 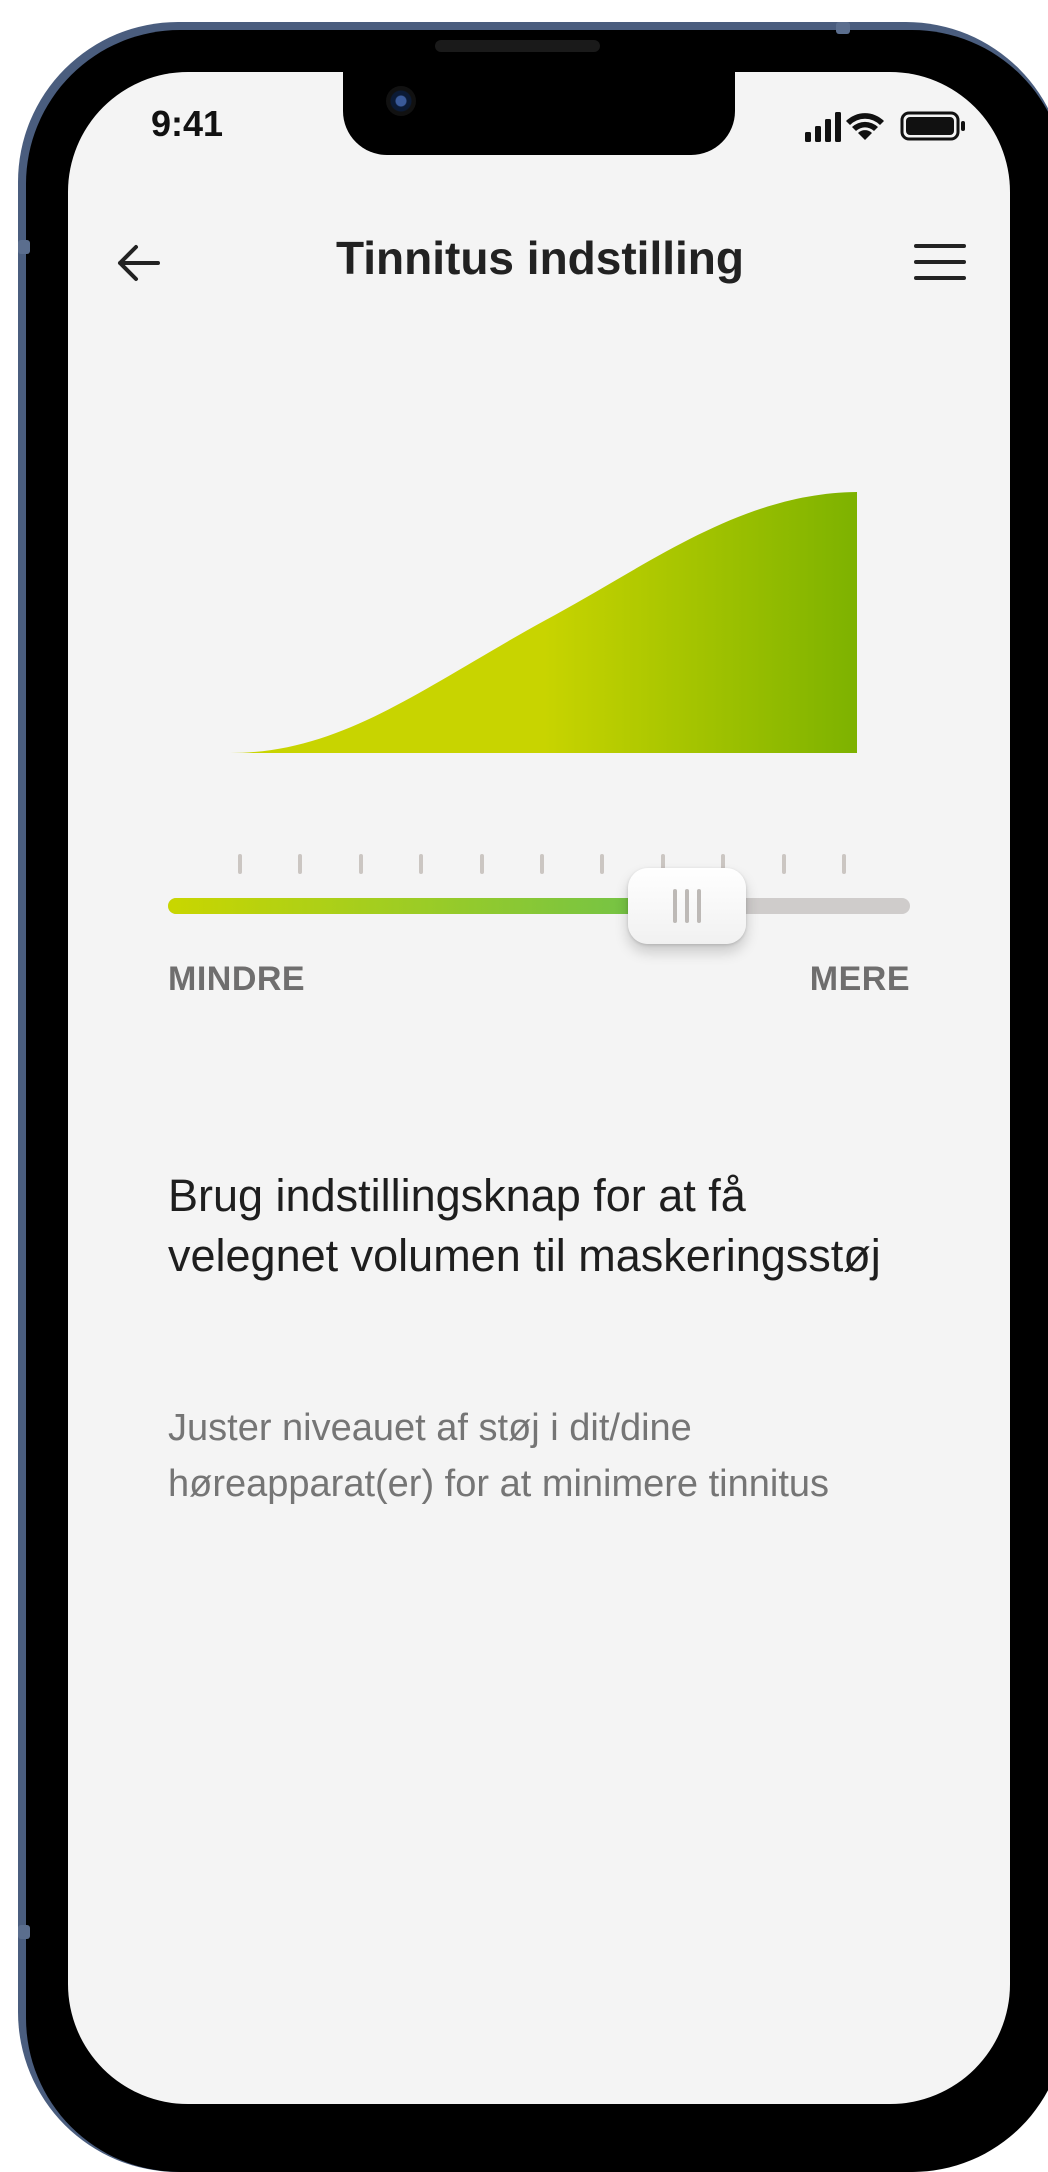 What do you see at coordinates (539, 258) in the screenshot?
I see `page-title: Tinnitus indstilling` at bounding box center [539, 258].